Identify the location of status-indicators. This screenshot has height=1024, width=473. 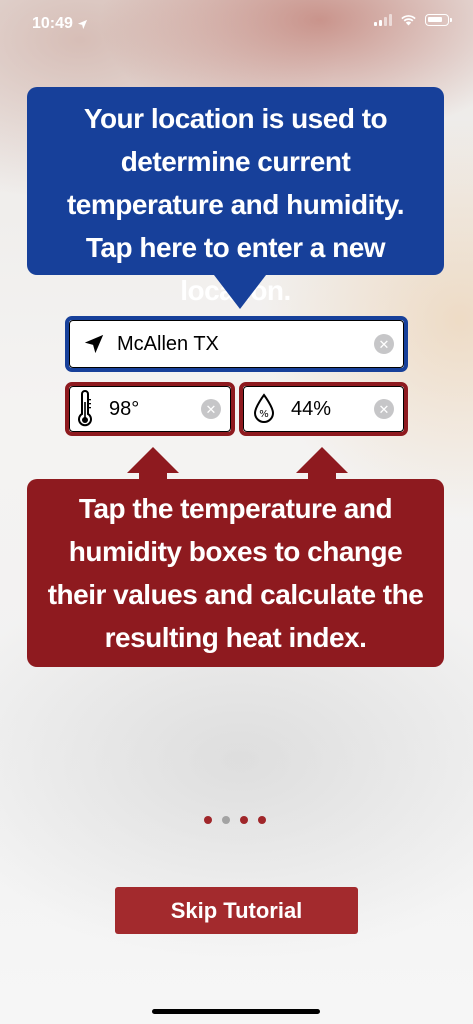
(413, 20).